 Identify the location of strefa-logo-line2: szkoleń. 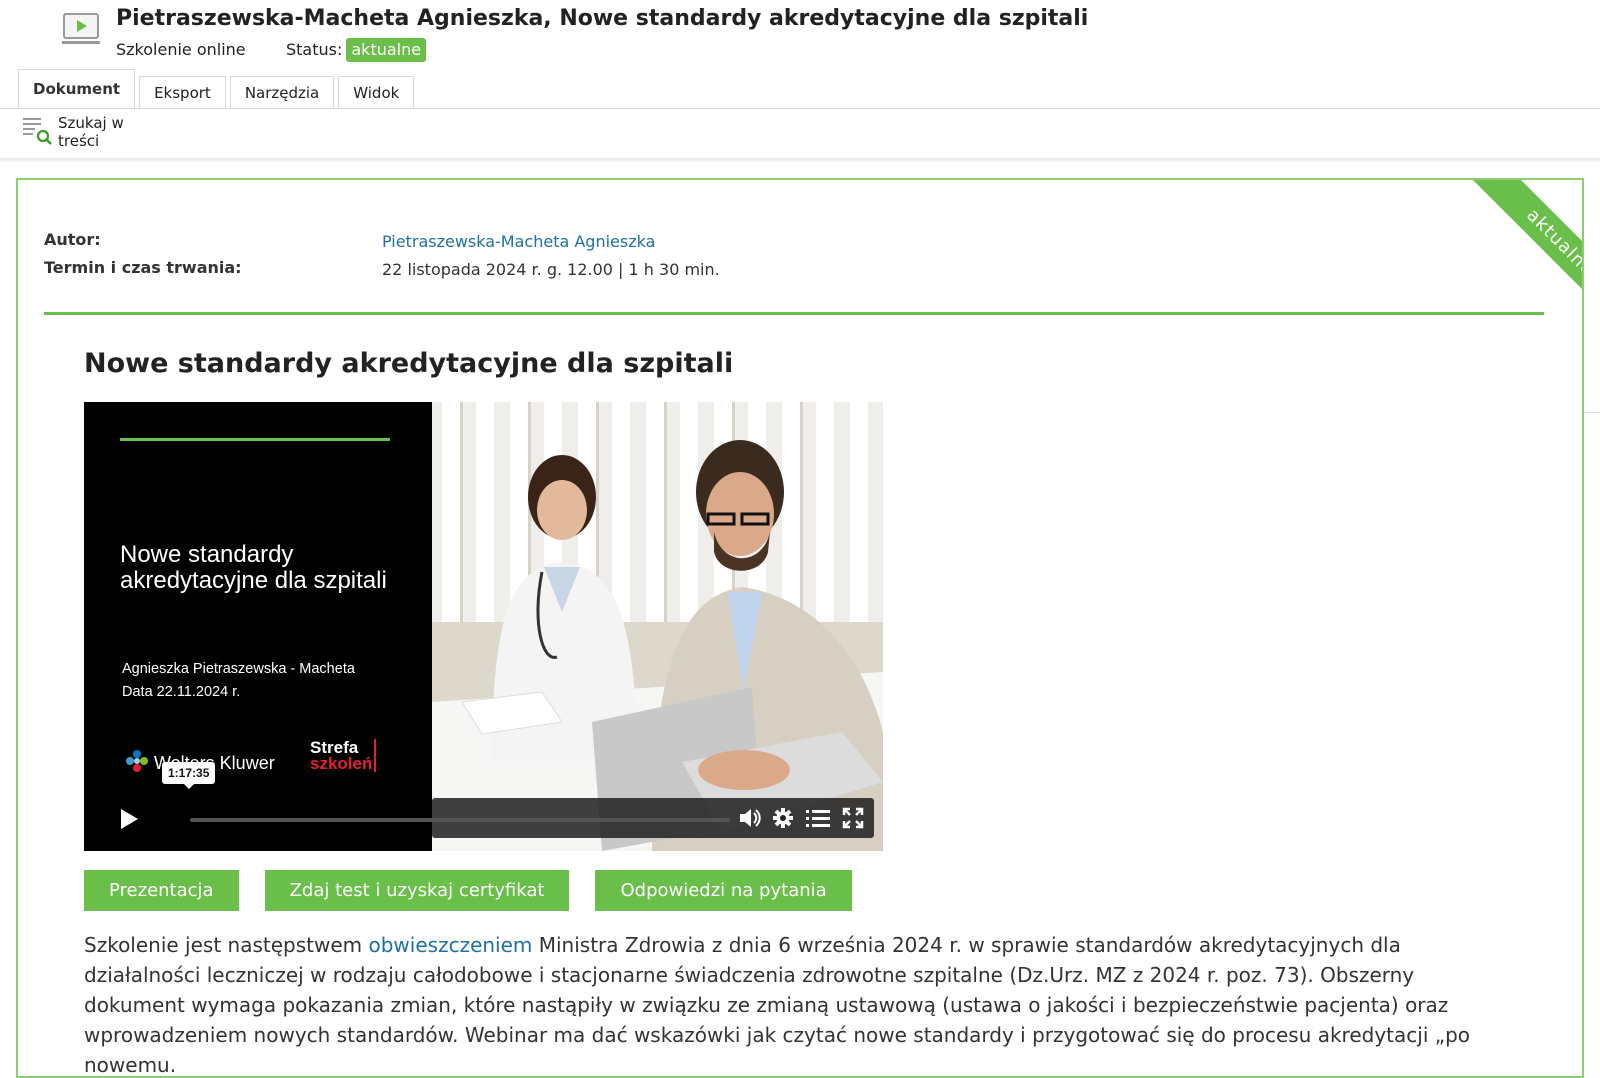
(341, 763).